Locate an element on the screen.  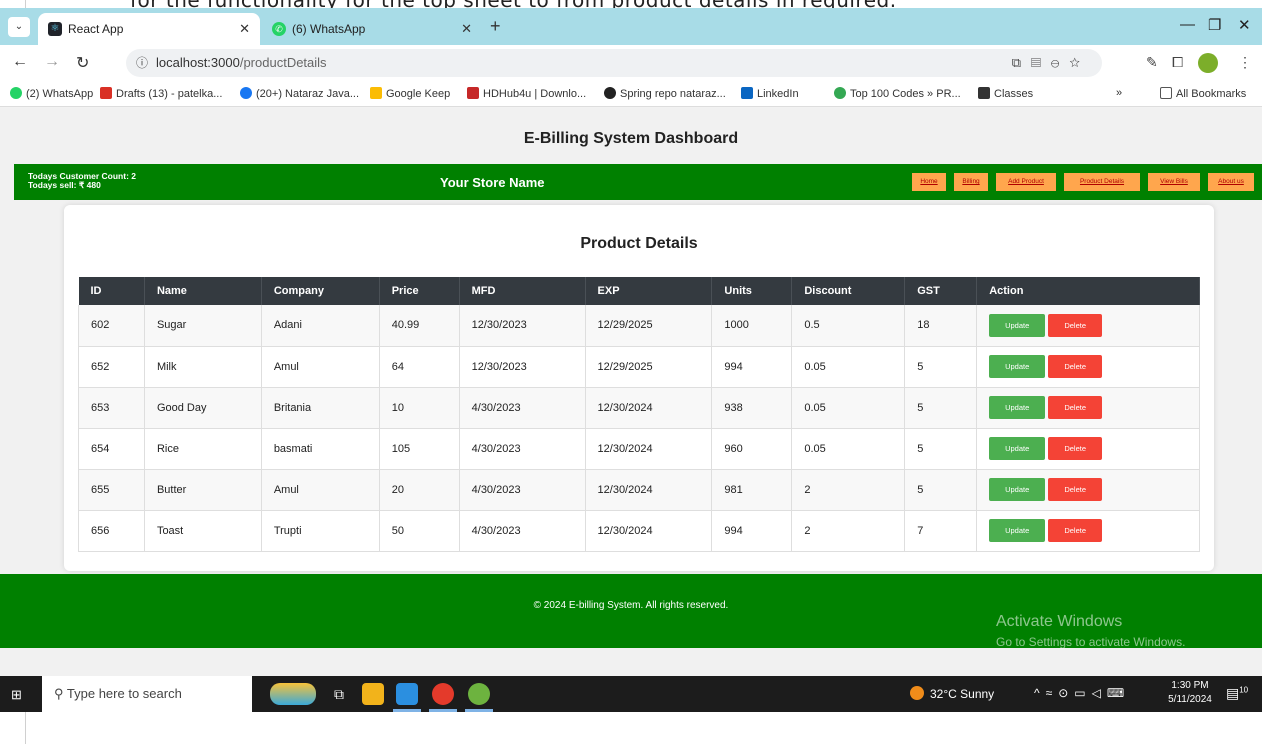
task-view-icon: ⧉ is located at coordinates (339, 694).